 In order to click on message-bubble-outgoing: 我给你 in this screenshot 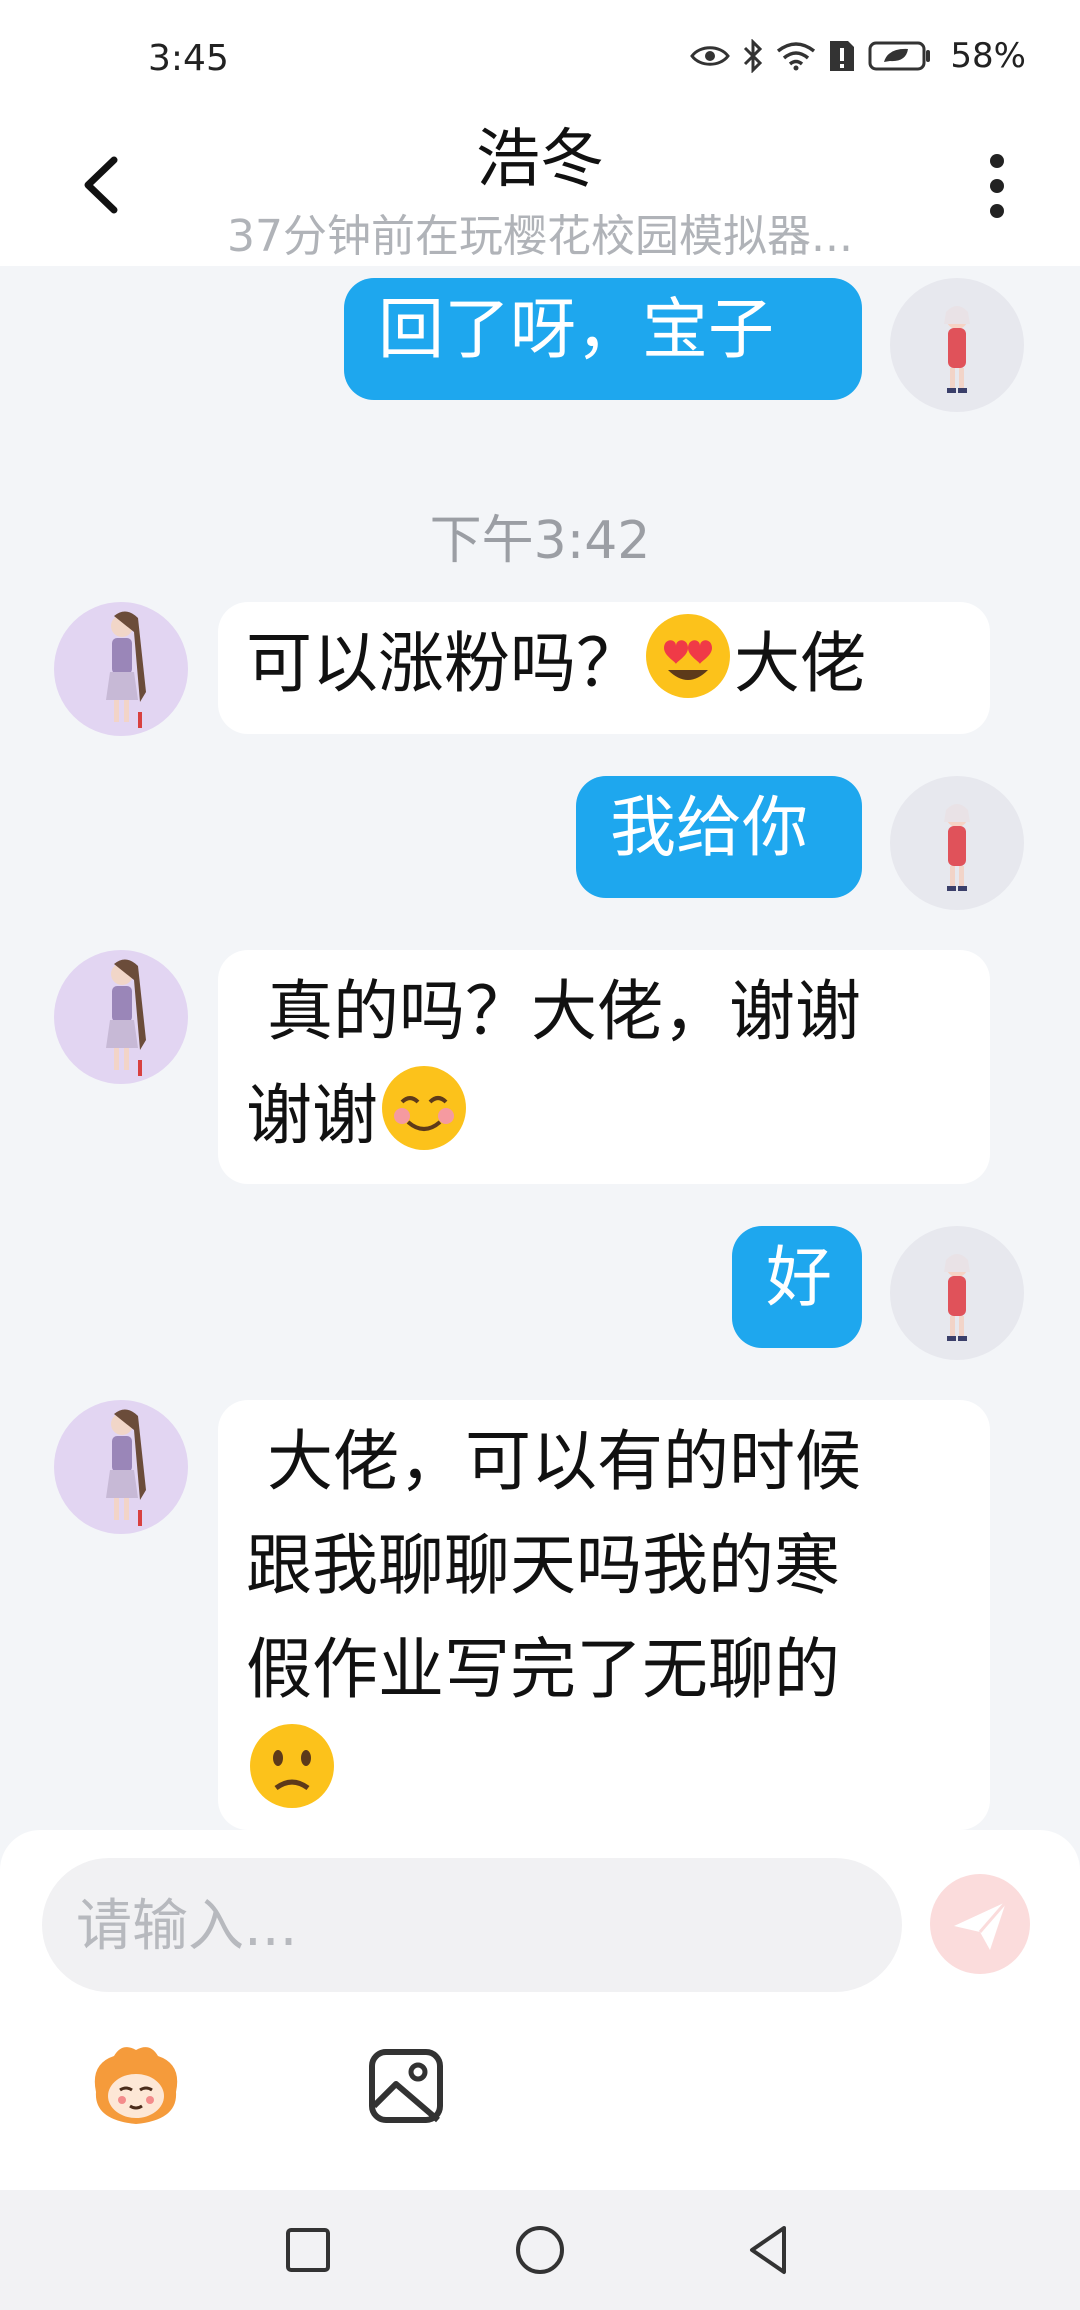, I will do `click(719, 837)`.